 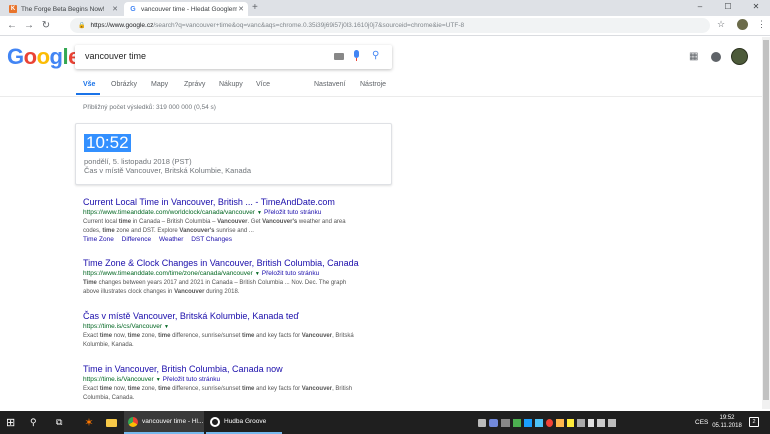 What do you see at coordinates (233, 57) in the screenshot?
I see `search-input: vancouver time` at bounding box center [233, 57].